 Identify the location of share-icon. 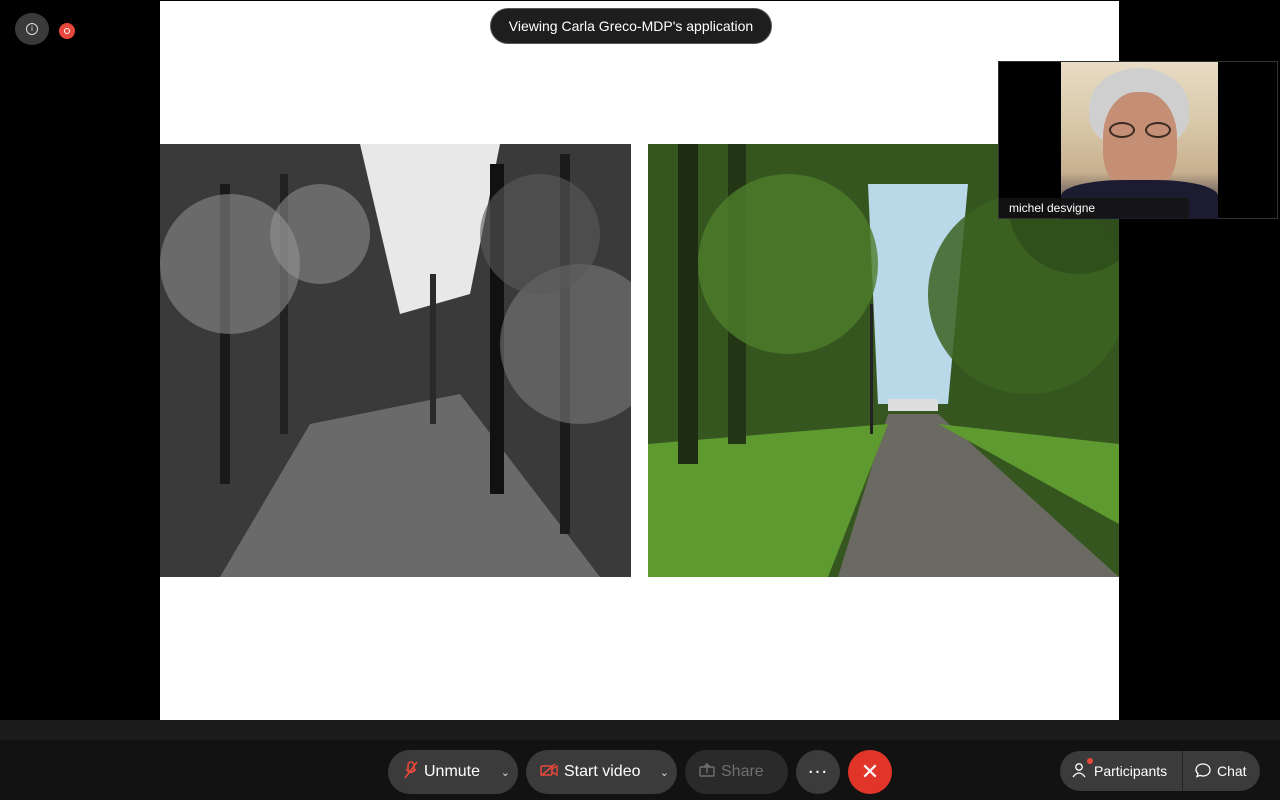
(707, 772).